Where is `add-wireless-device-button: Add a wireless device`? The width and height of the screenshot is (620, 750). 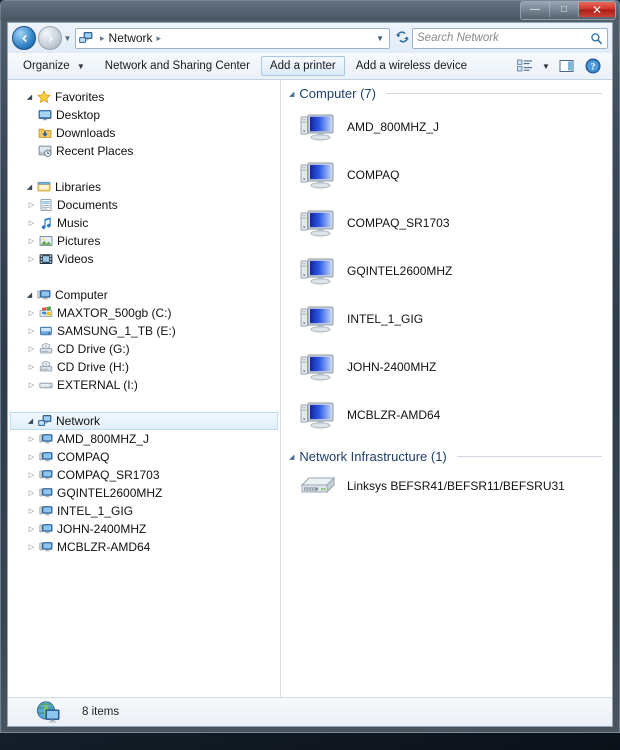 add-wireless-device-button: Add a wireless device is located at coordinates (411, 66).